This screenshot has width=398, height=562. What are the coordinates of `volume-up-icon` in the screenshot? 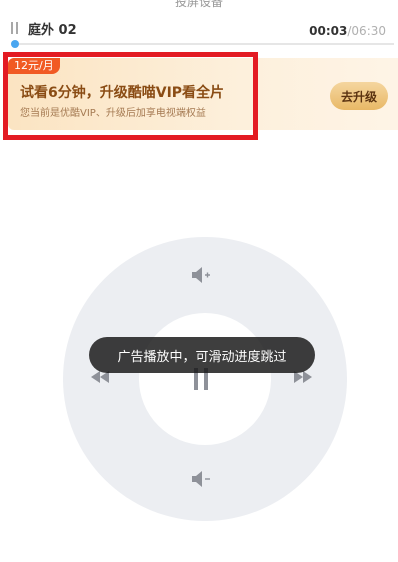 It's located at (201, 275).